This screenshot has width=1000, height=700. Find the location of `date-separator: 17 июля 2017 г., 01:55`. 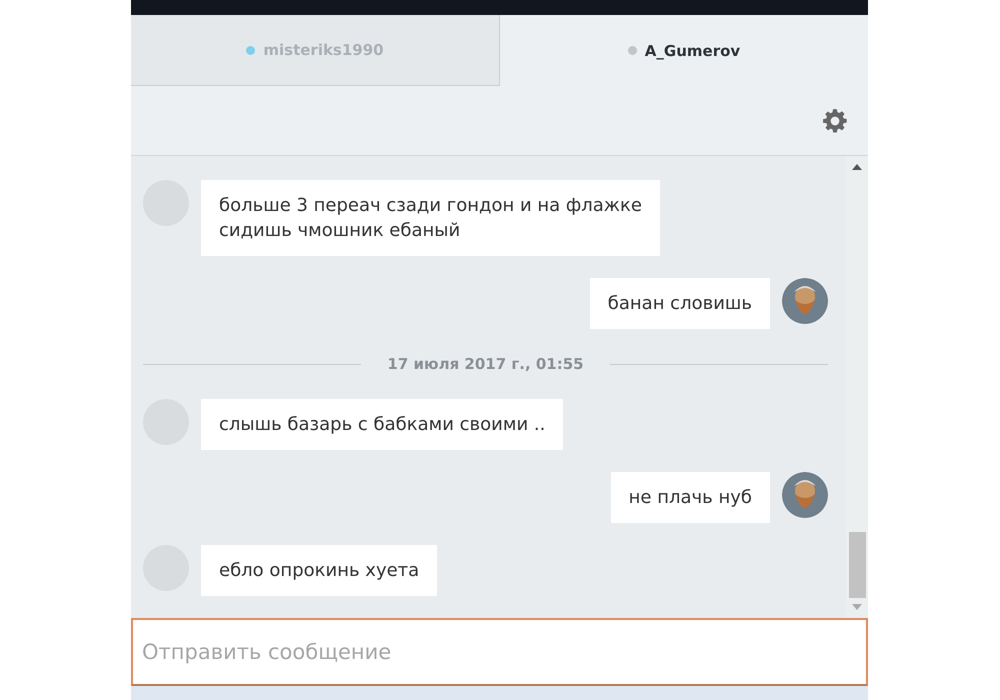

date-separator: 17 июля 2017 г., 01:55 is located at coordinates (485, 364).